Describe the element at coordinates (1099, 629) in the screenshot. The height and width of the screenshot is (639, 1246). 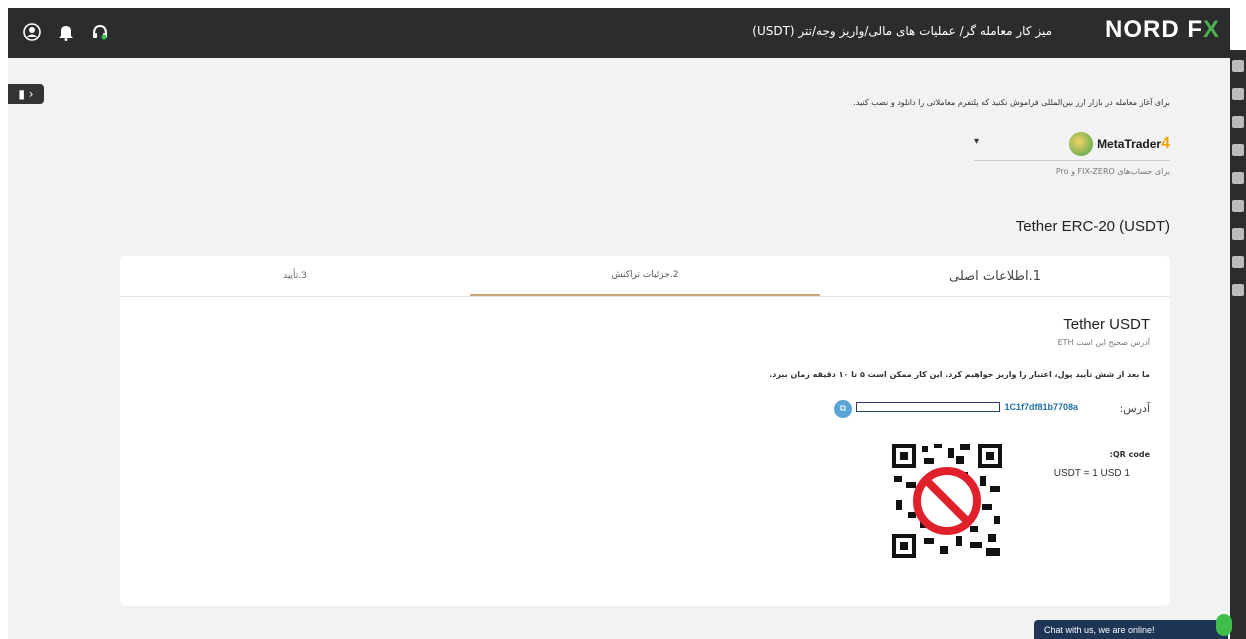
I see `chat-label: Chat with us, we are online!` at that location.